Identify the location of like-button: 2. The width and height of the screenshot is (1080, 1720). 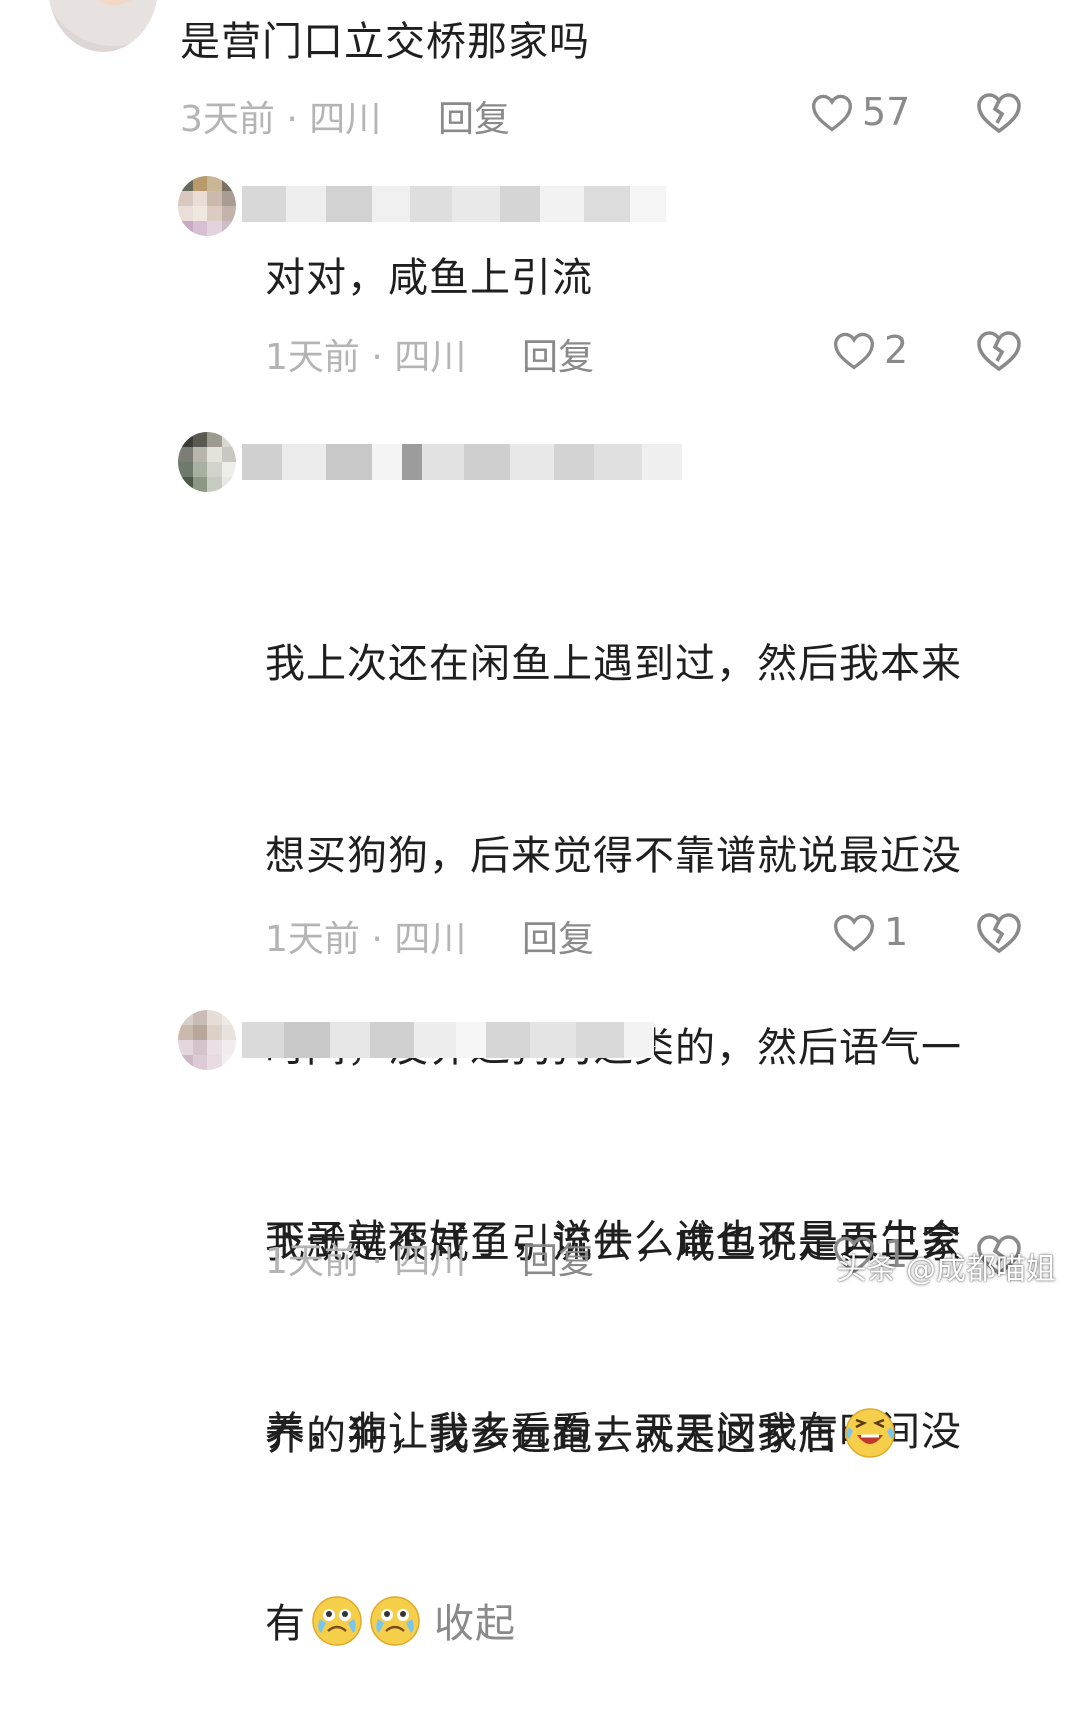
(870, 350).